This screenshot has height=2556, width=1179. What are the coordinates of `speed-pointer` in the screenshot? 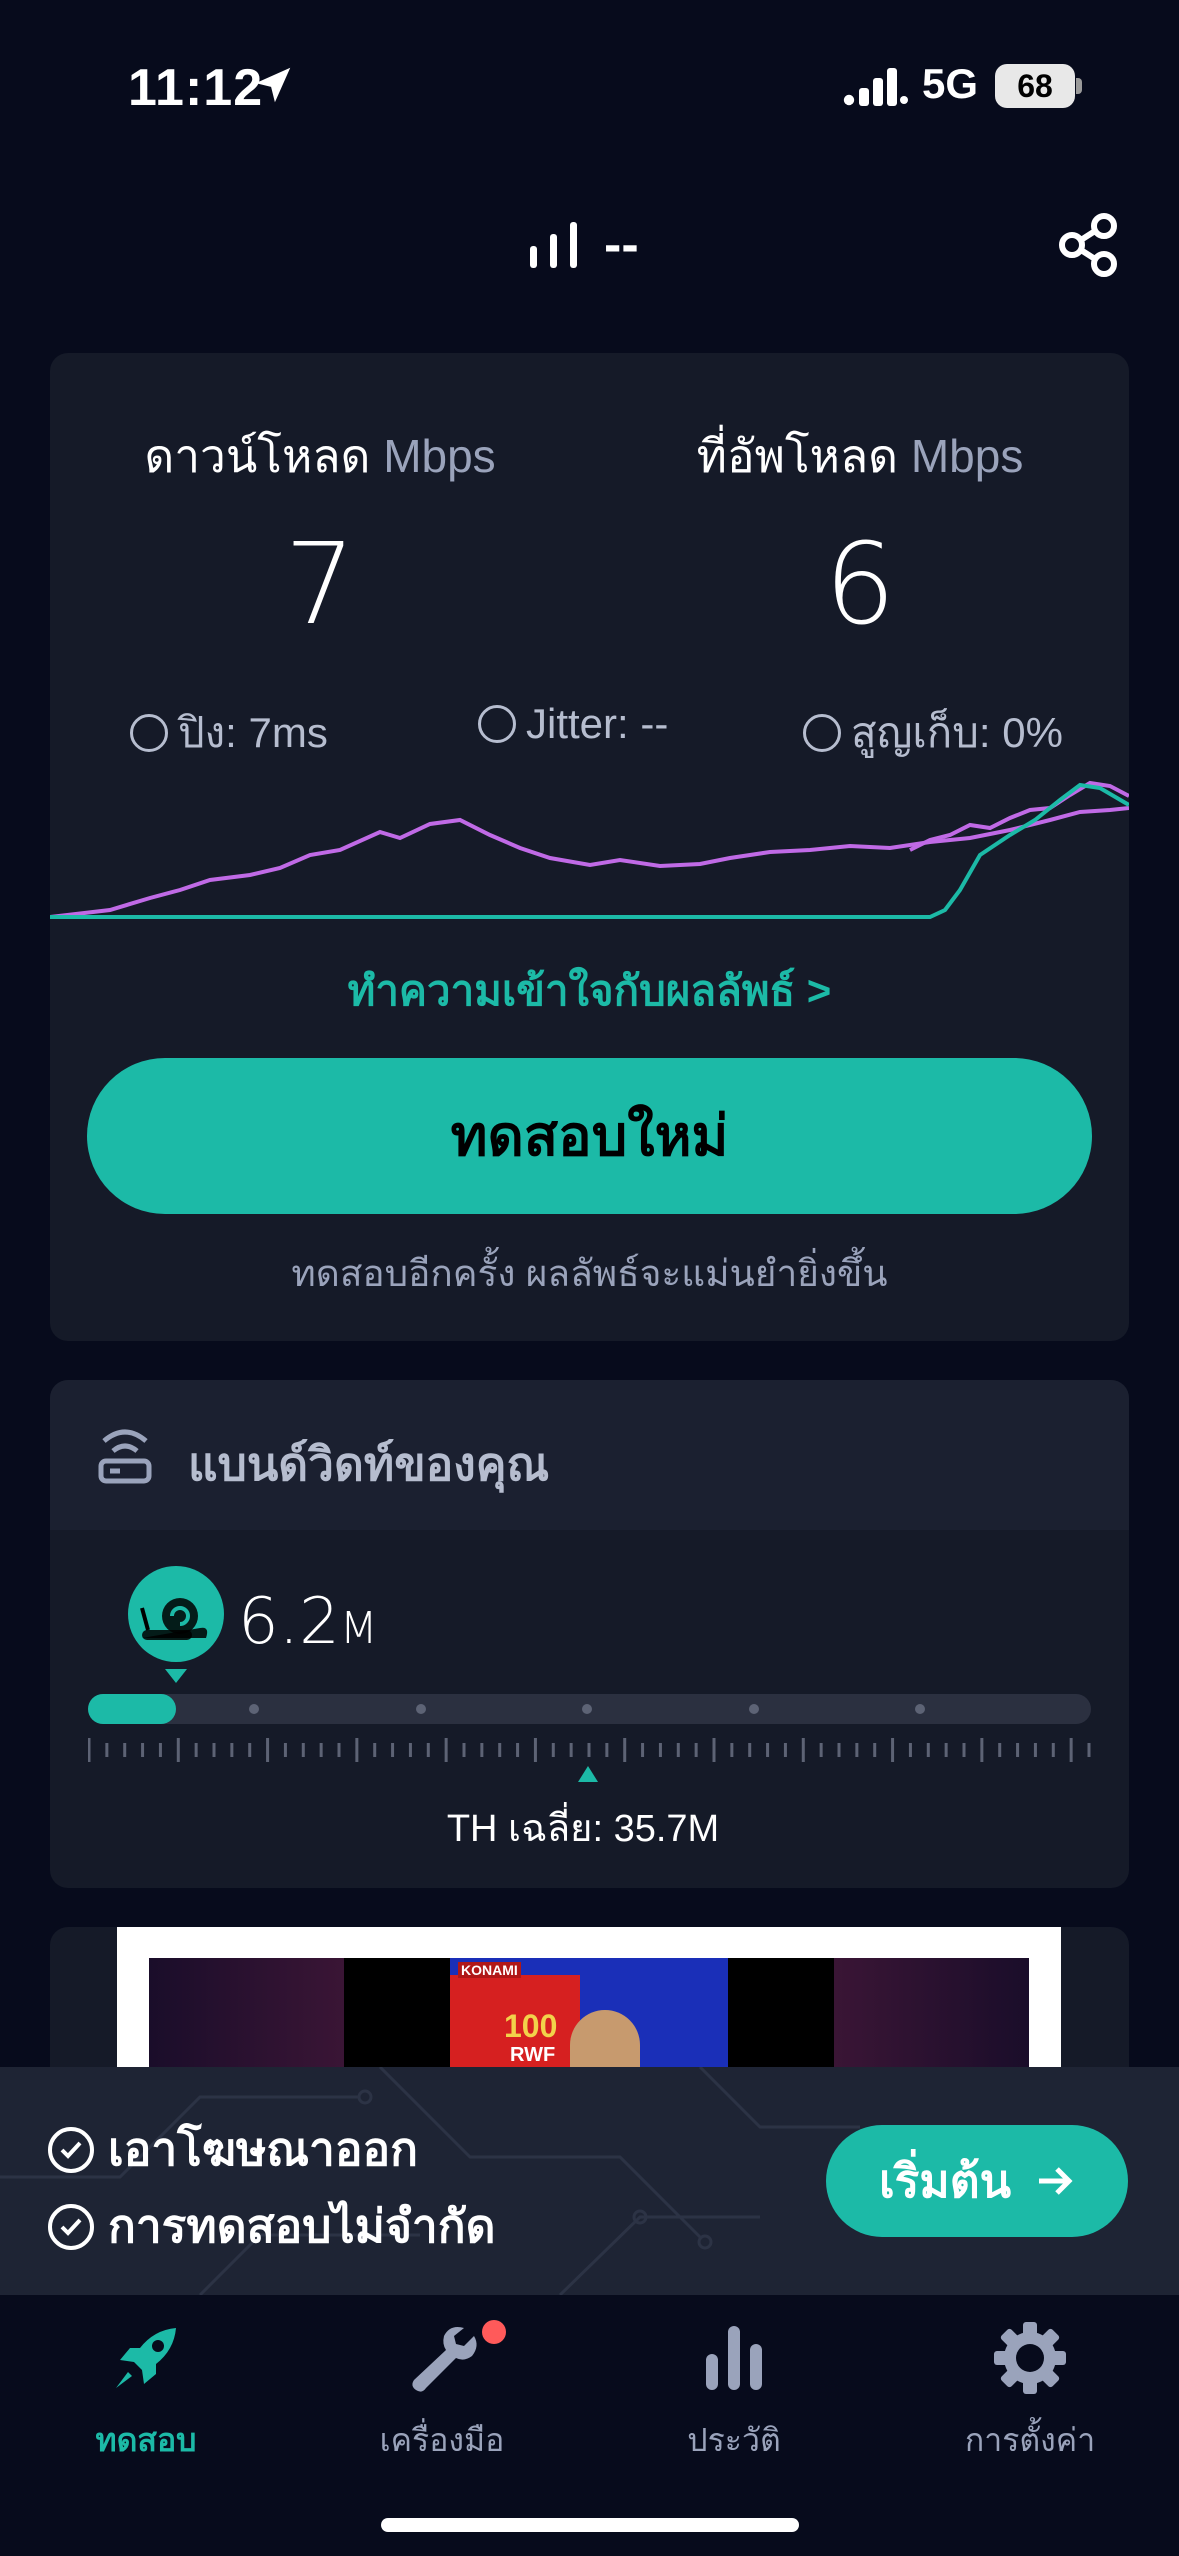 It's located at (176, 1676).